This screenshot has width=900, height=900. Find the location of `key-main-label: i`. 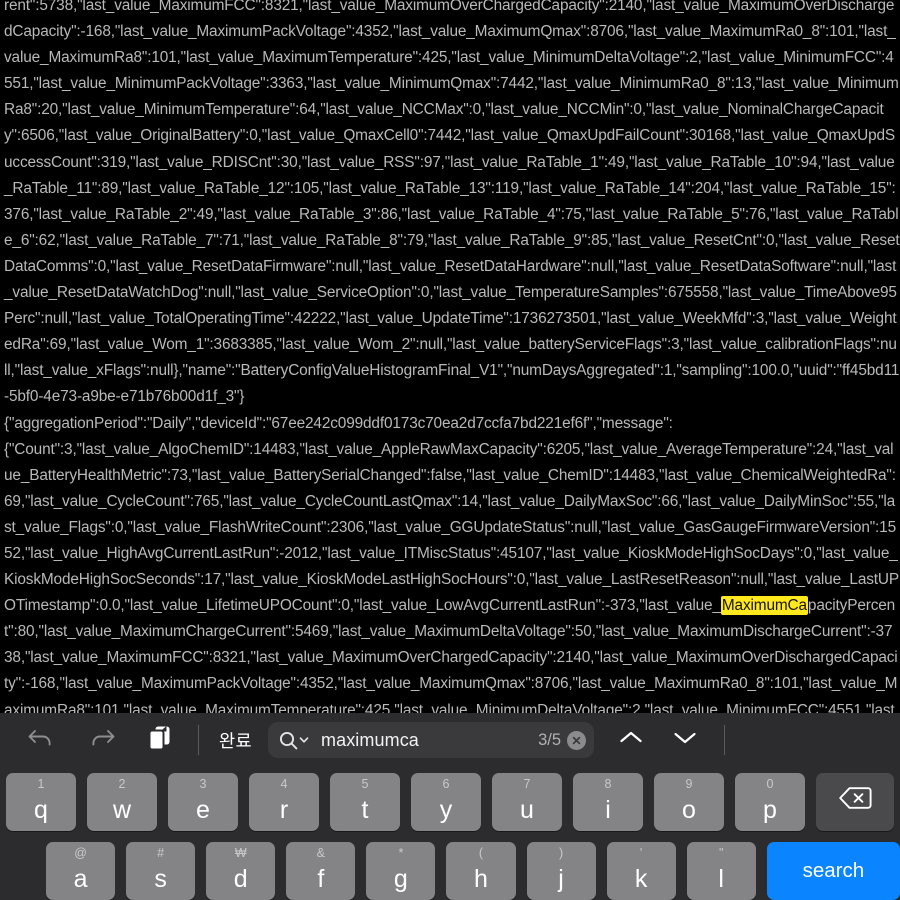

key-main-label: i is located at coordinates (608, 810).